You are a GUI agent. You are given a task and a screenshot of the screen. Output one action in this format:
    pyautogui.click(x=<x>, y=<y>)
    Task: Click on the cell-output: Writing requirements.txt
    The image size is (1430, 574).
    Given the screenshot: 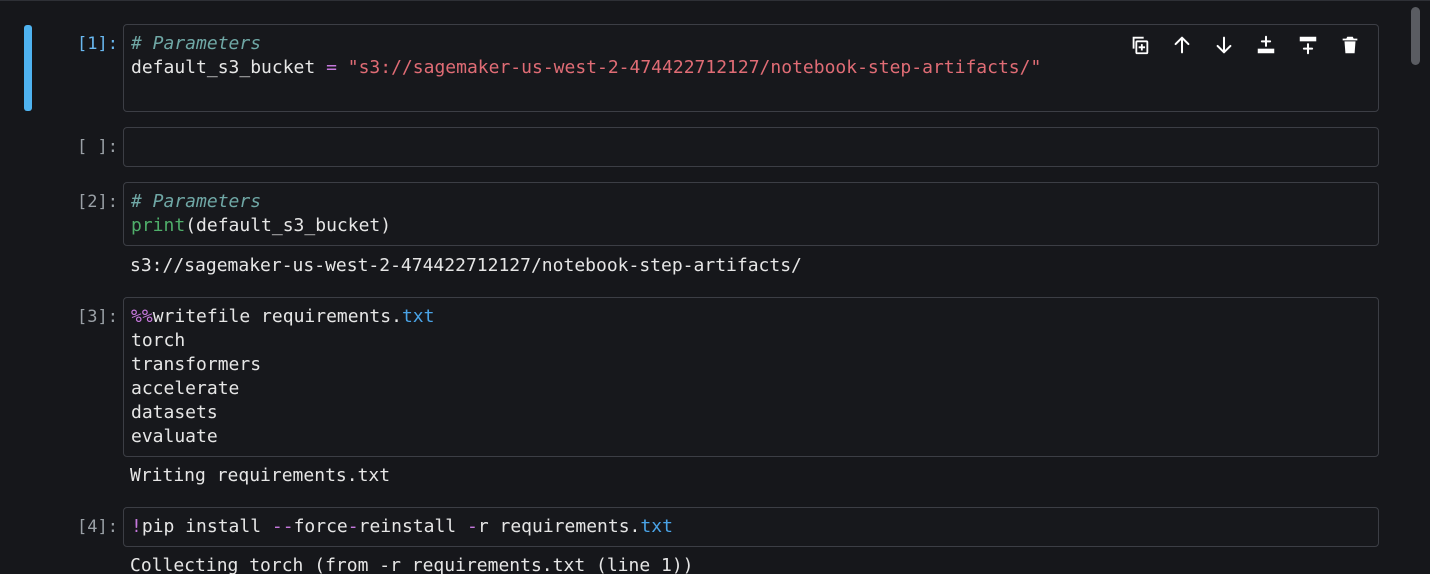 What is the action you would take?
    pyautogui.click(x=260, y=475)
    